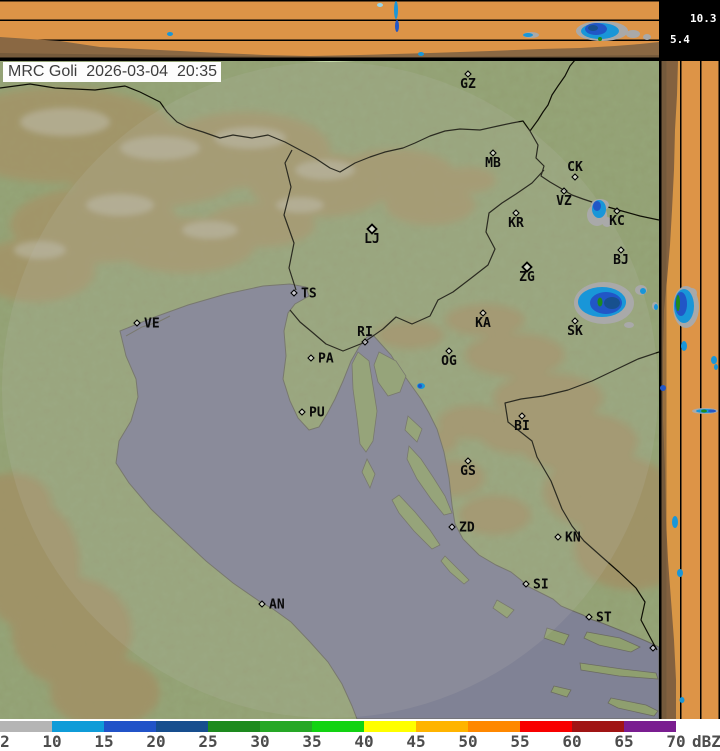 This screenshot has height=751, width=720. What do you see at coordinates (519, 741) in the screenshot?
I see `scale-tick-label: 55` at bounding box center [519, 741].